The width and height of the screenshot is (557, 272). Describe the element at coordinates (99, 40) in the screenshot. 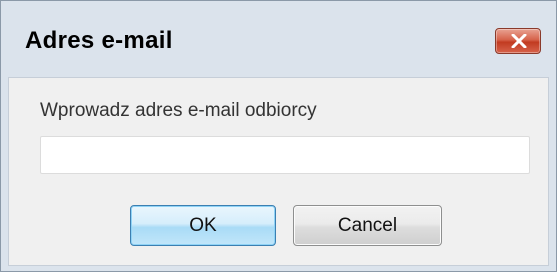

I see `dialog-title: Adres e-mail` at that location.